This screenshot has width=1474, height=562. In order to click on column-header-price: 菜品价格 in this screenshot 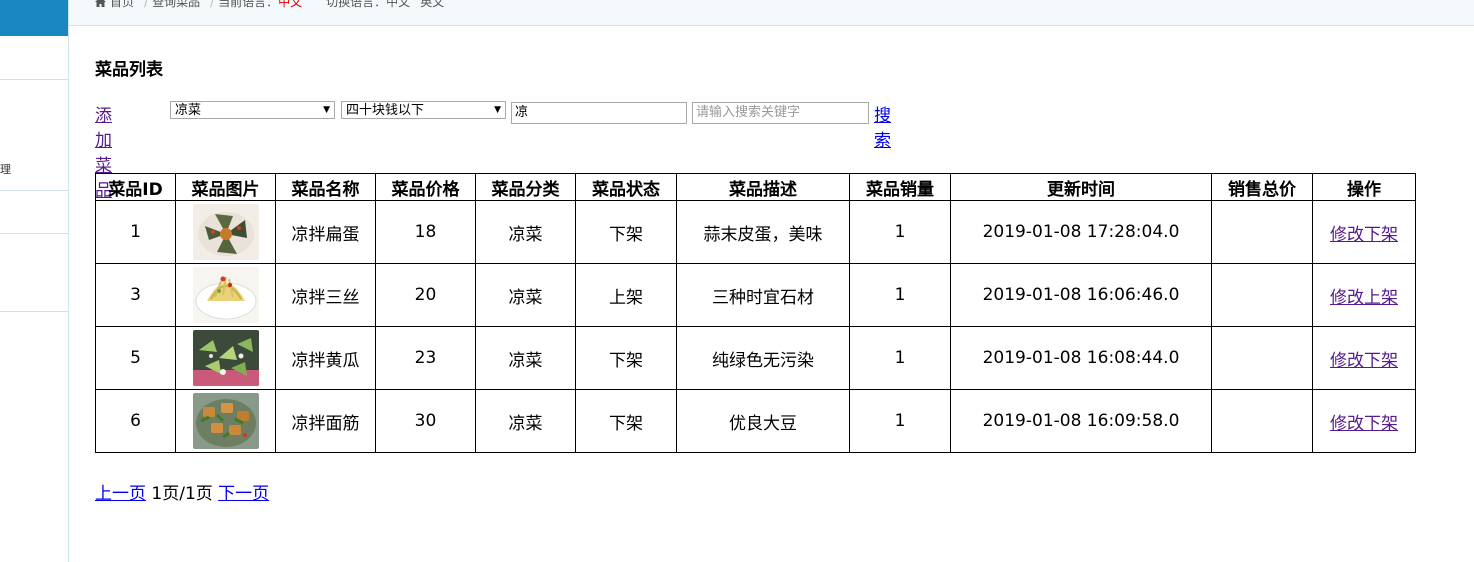, I will do `click(425, 187)`.